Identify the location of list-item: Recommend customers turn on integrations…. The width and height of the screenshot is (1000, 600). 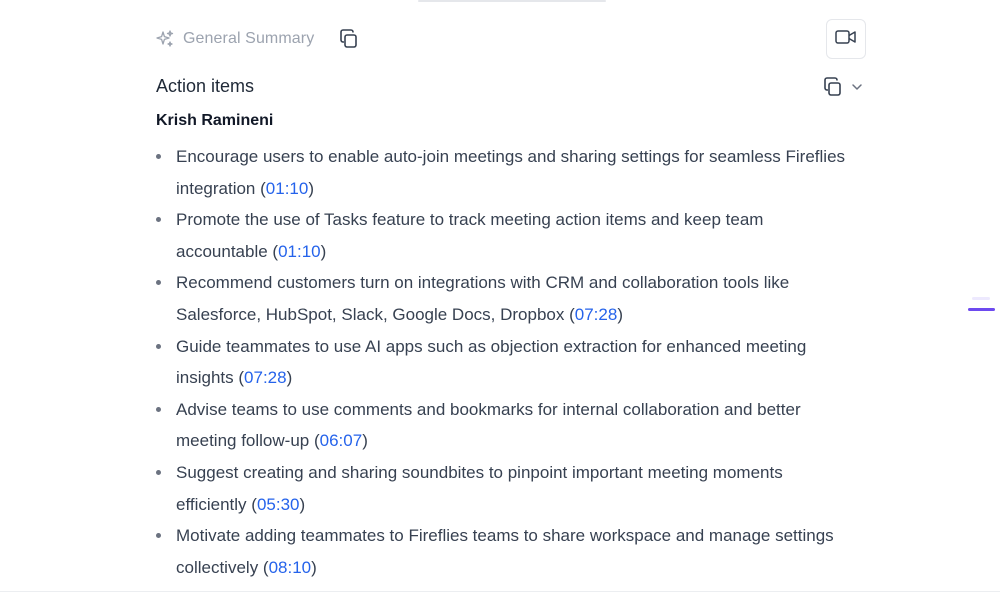
(506, 298).